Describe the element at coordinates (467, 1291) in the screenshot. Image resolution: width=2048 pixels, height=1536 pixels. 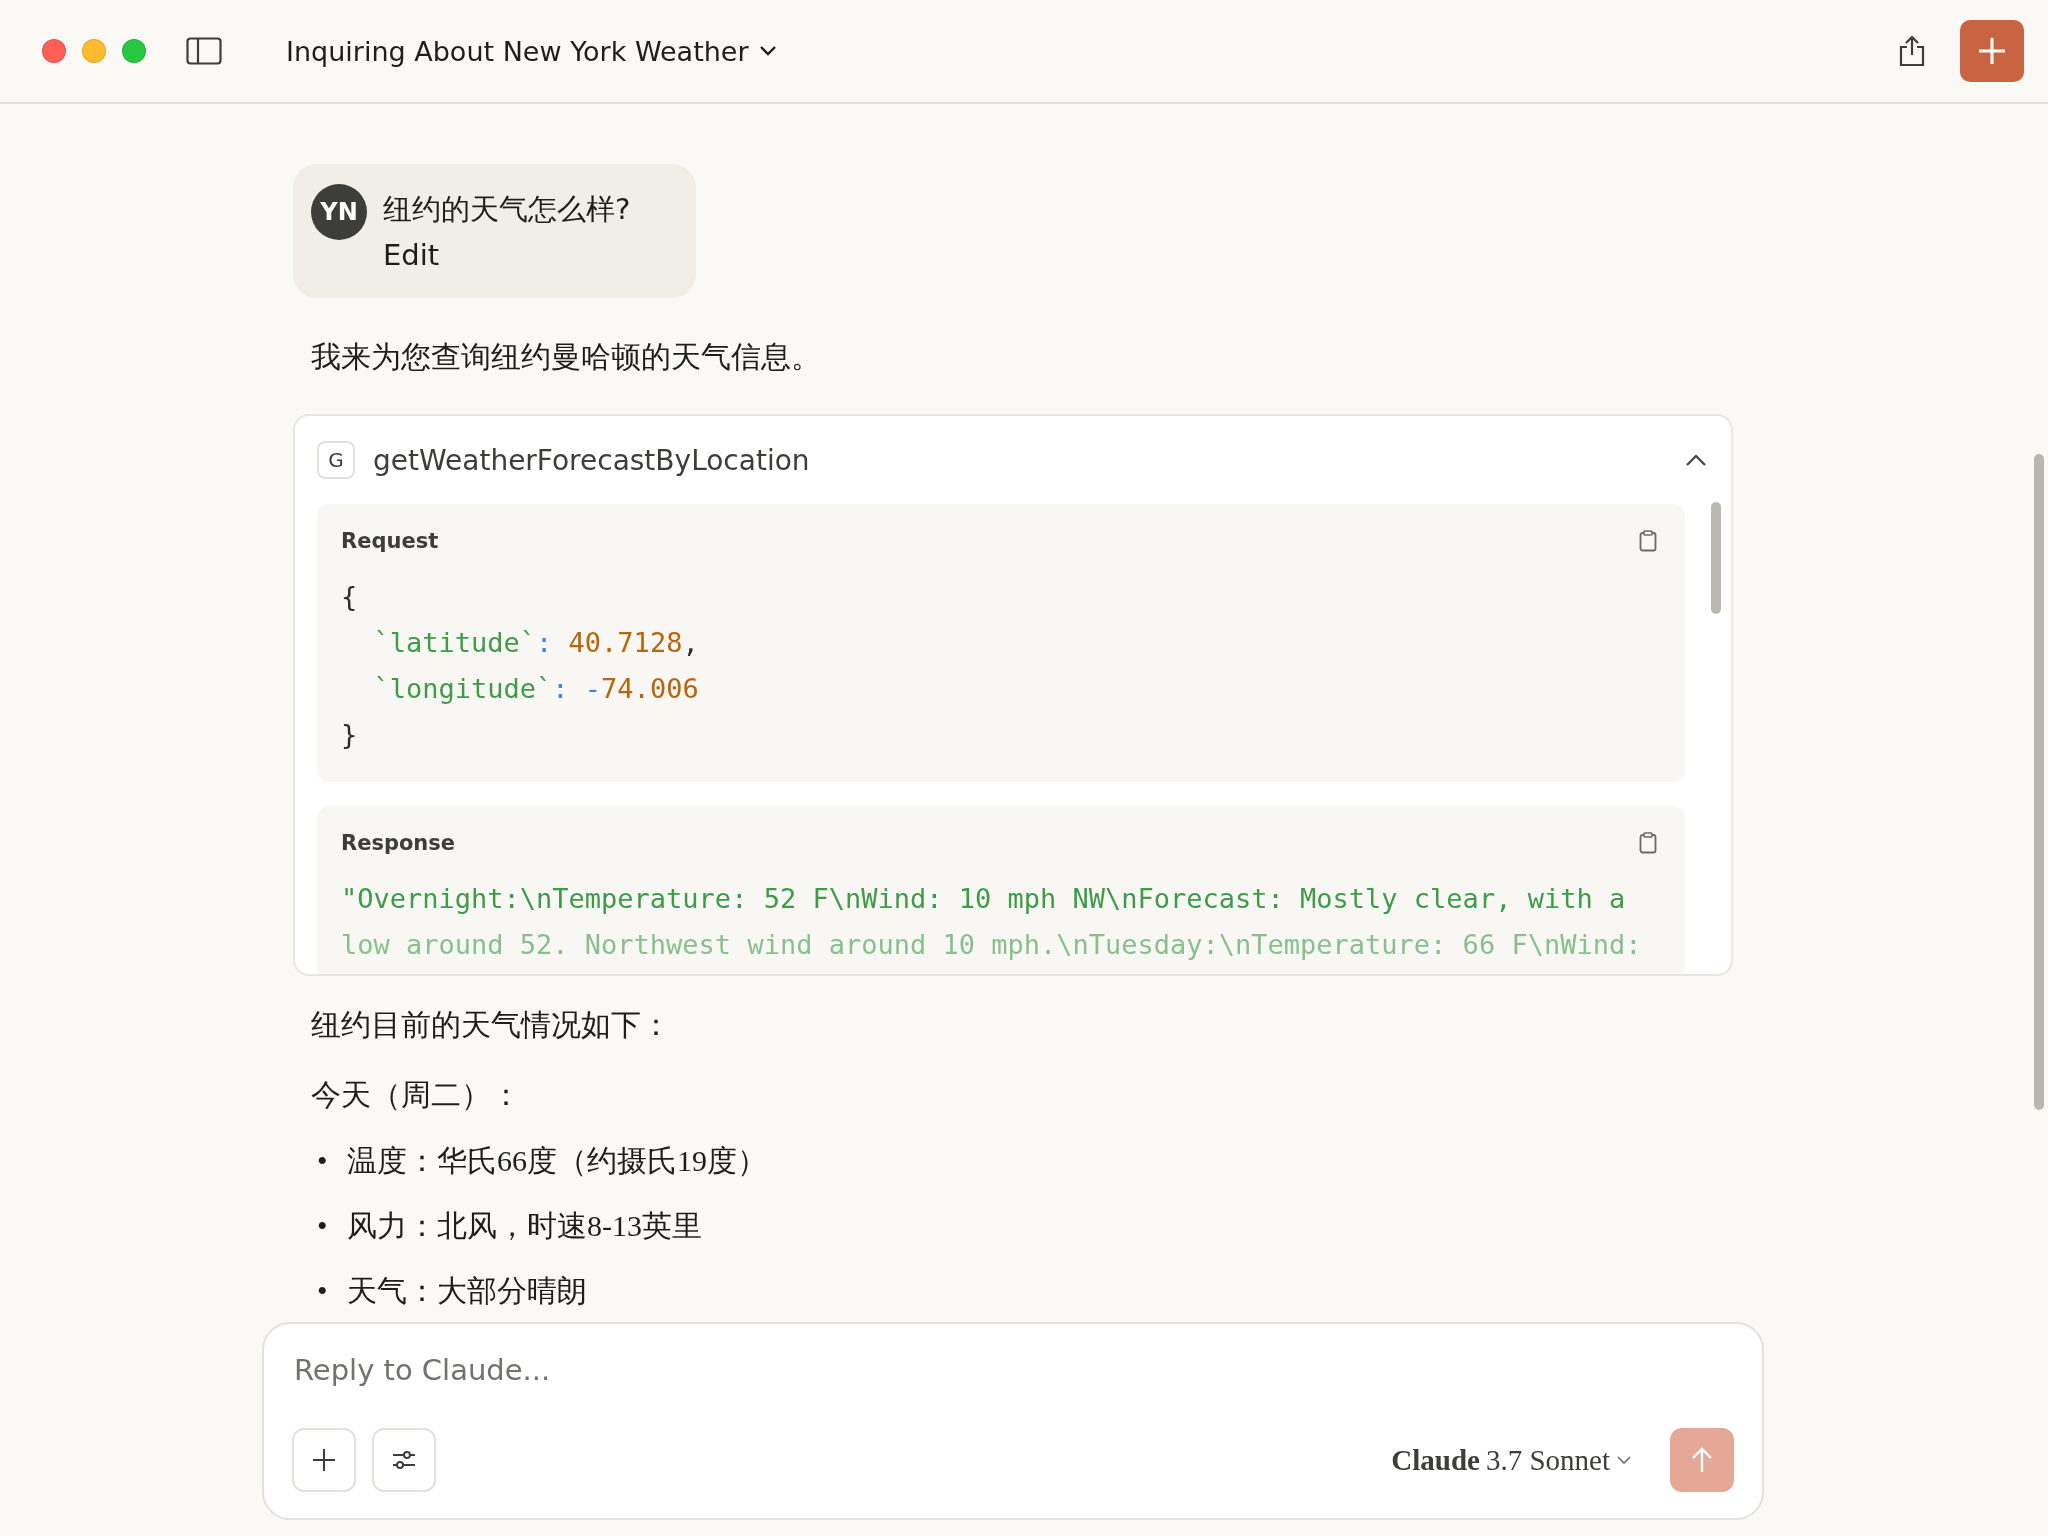
I see `bullet-item: 天气：大部分晴朗` at that location.